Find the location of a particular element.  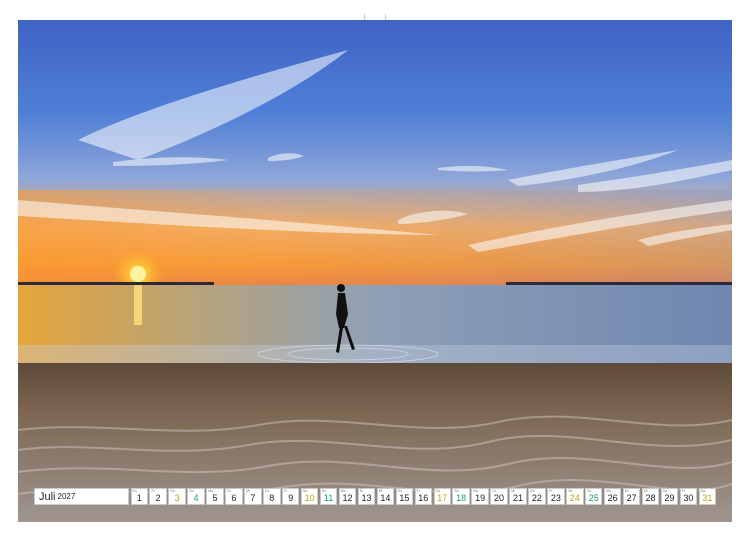

day-number: 18 is located at coordinates (461, 498).